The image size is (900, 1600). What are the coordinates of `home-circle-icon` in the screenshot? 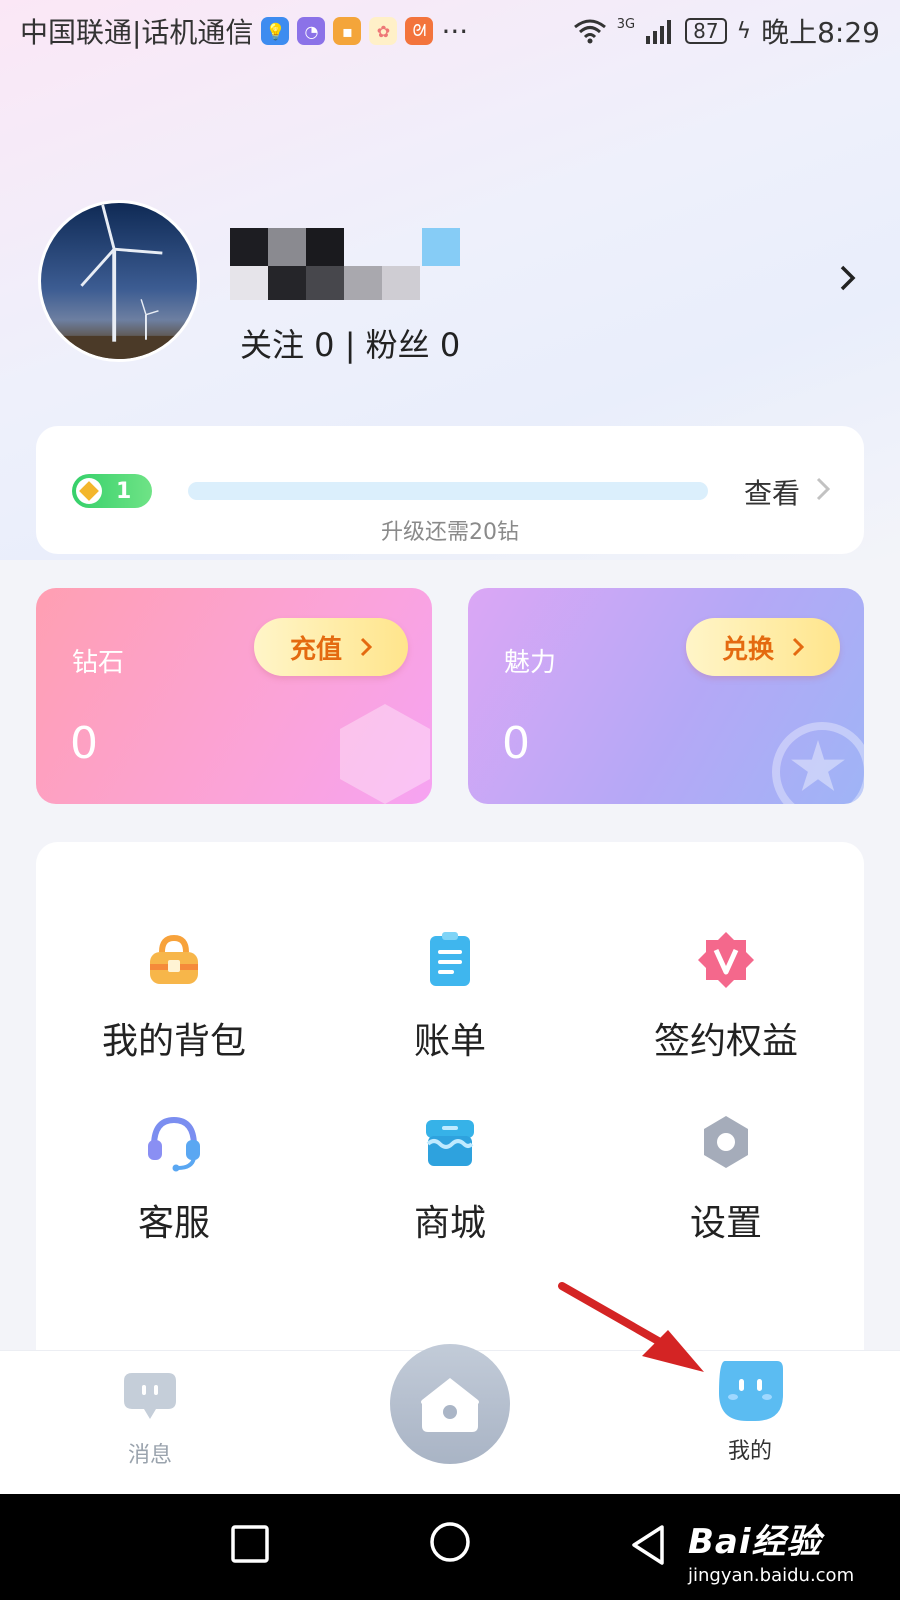 It's located at (450, 1542).